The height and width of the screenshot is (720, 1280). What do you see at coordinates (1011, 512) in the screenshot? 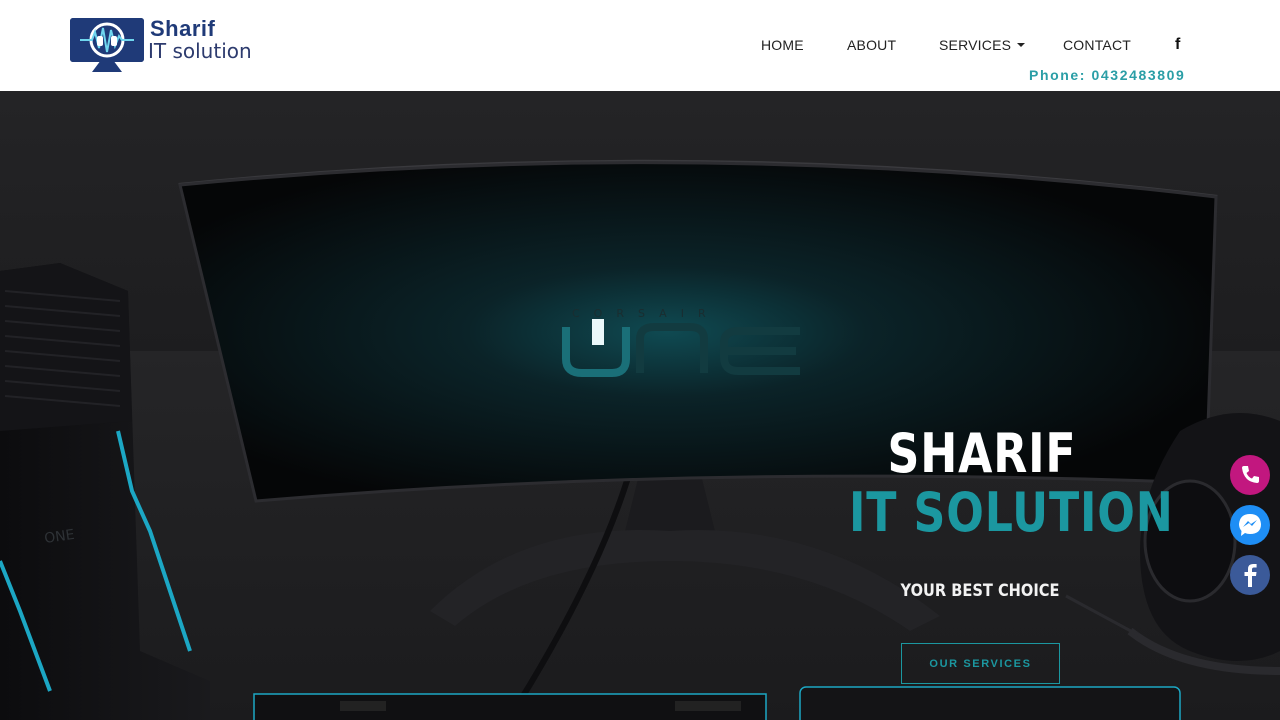
I see `hero-title-line2: IT SOLUTION` at bounding box center [1011, 512].